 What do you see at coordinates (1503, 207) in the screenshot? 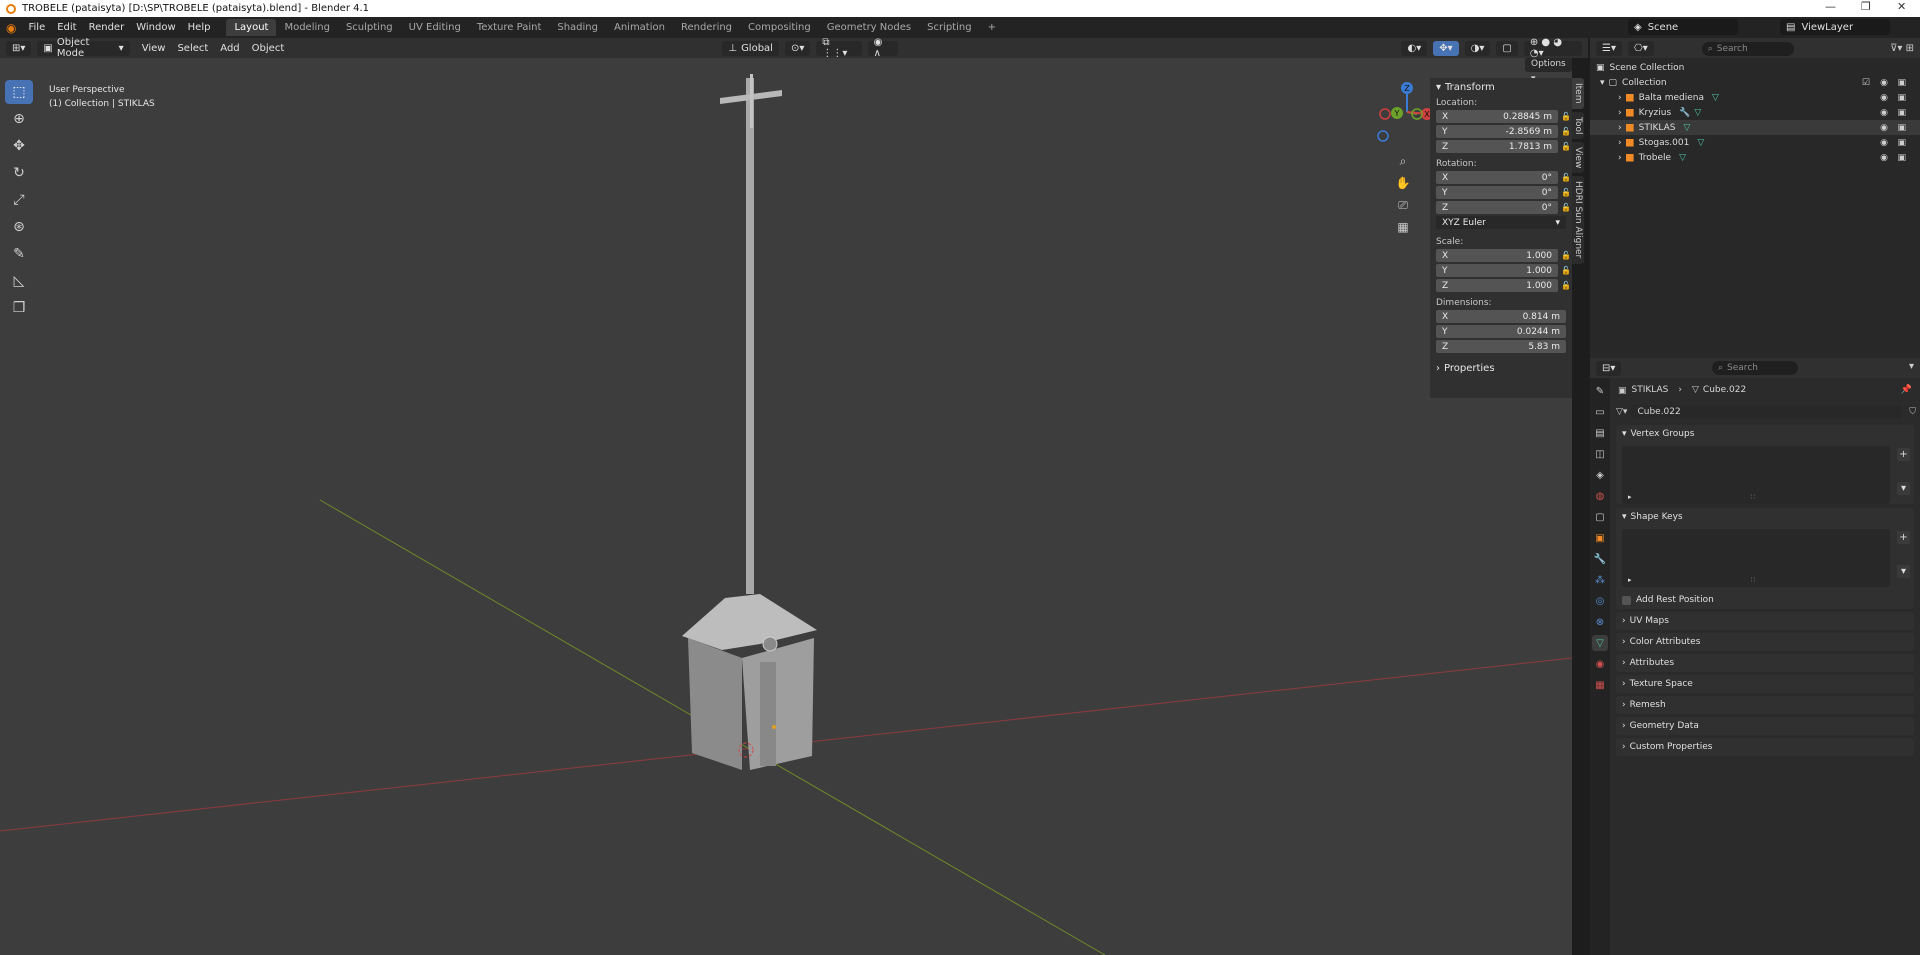
I see `rotation-z-field: Z 0° 🔓` at bounding box center [1503, 207].